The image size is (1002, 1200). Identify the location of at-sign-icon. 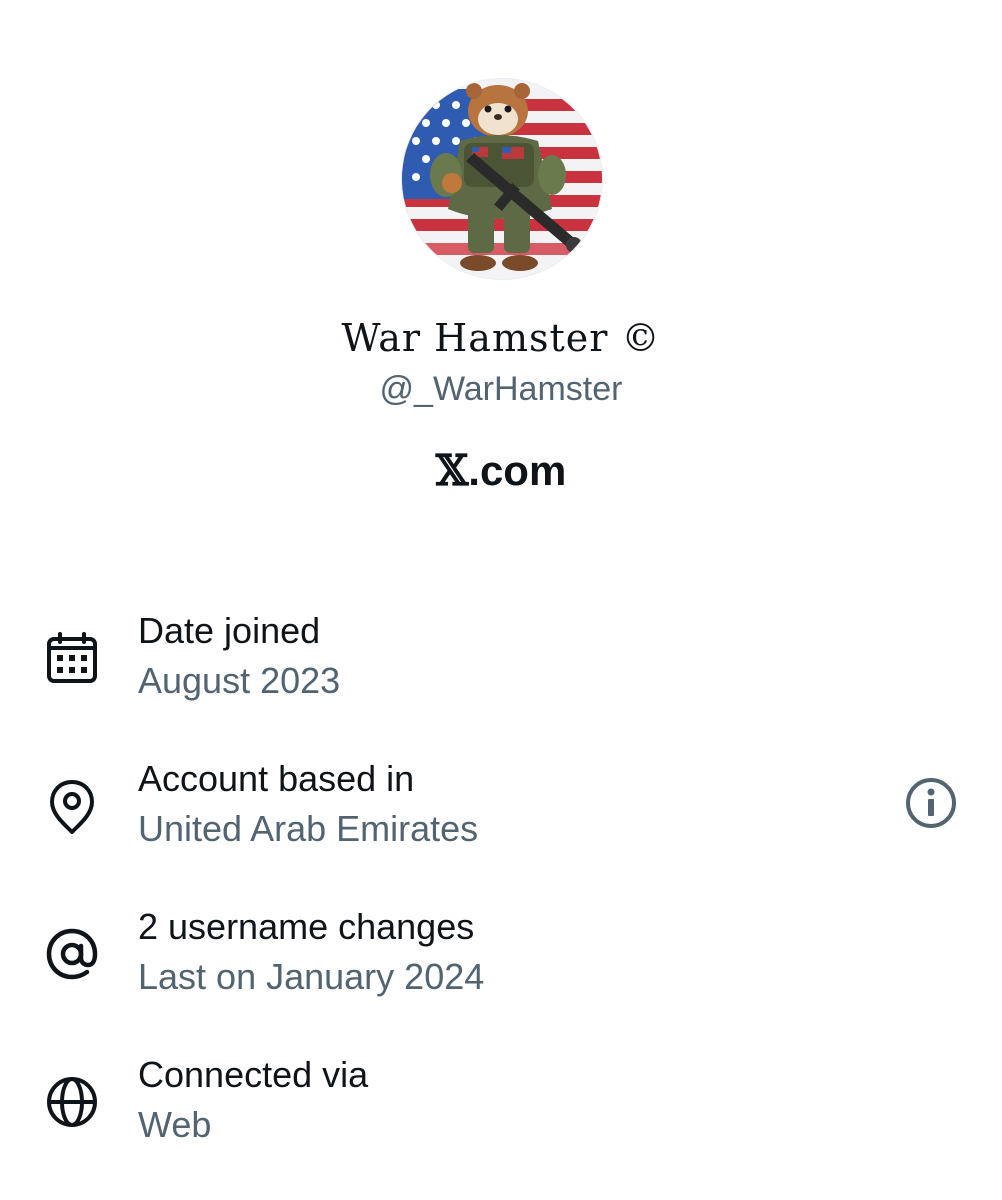
(72, 954).